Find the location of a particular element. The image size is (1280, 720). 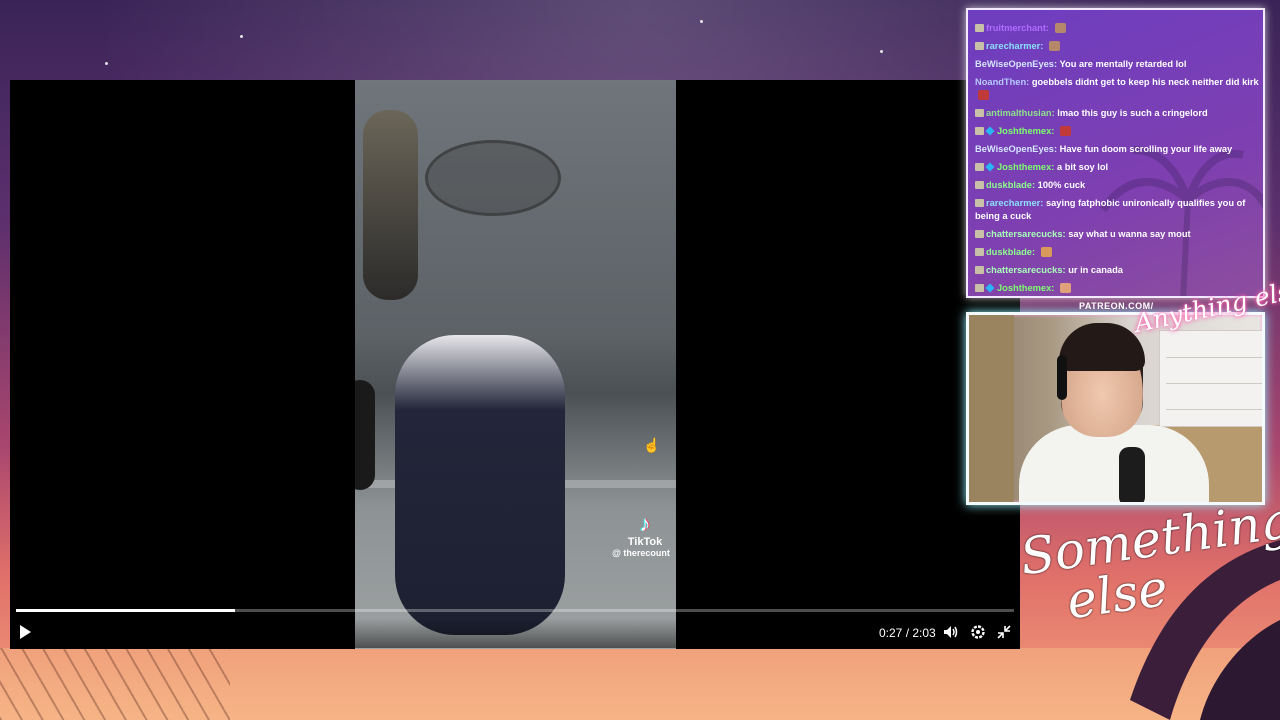

chat-message: Joshthemex: is located at coordinates (1117, 131).